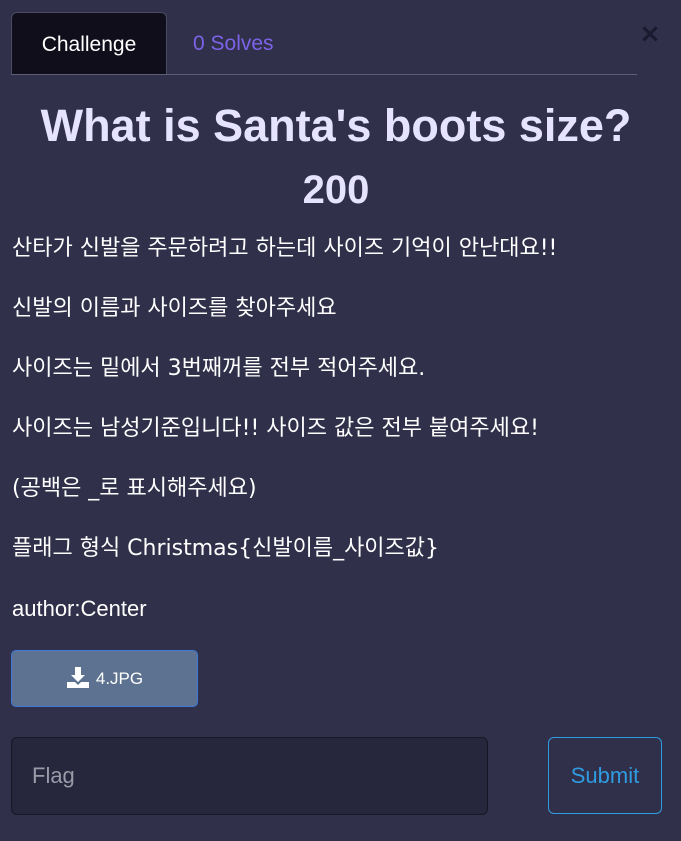 Image resolution: width=681 pixels, height=841 pixels. Describe the element at coordinates (336, 190) in the screenshot. I see `challenge-points: 200` at that location.